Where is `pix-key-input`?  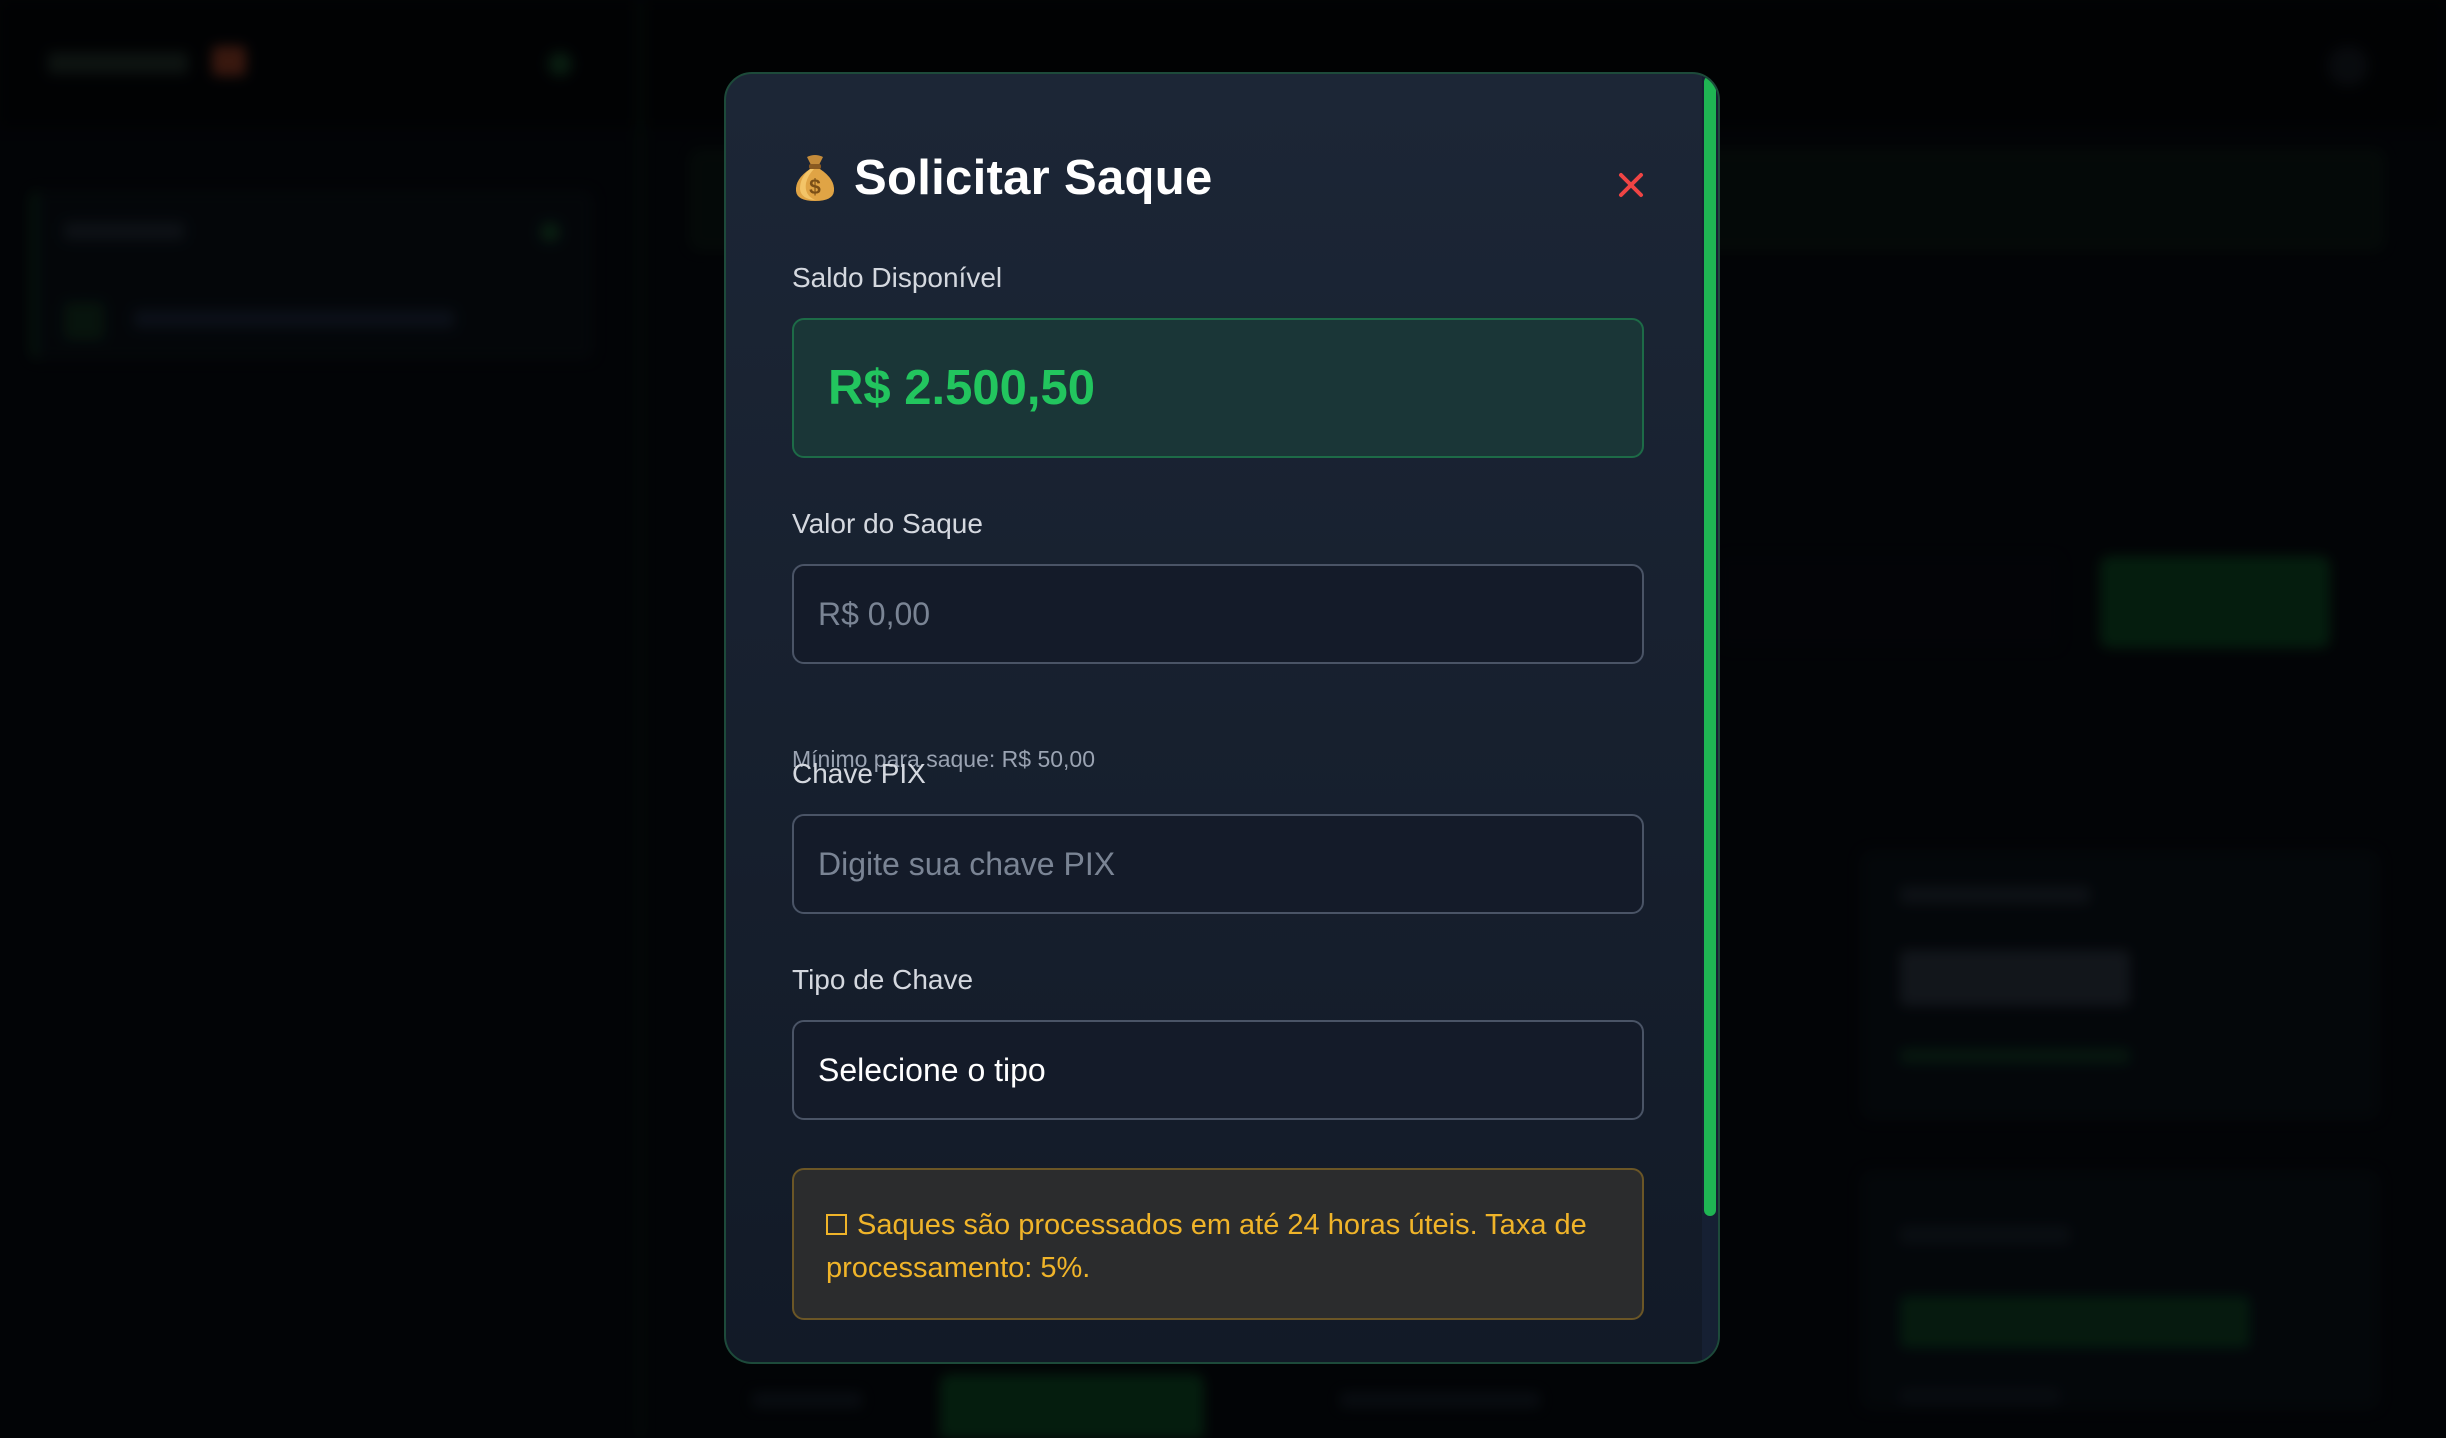 pix-key-input is located at coordinates (1218, 864).